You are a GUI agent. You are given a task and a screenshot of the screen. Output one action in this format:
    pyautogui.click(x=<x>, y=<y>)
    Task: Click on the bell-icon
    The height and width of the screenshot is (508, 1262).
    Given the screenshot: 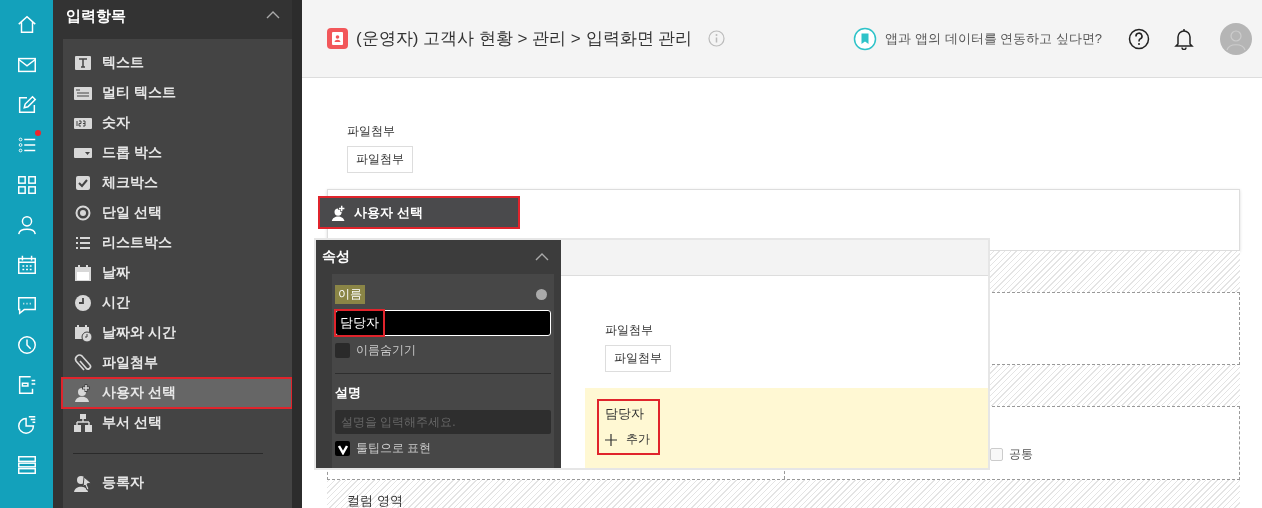 What is the action you would take?
    pyautogui.click(x=1184, y=38)
    